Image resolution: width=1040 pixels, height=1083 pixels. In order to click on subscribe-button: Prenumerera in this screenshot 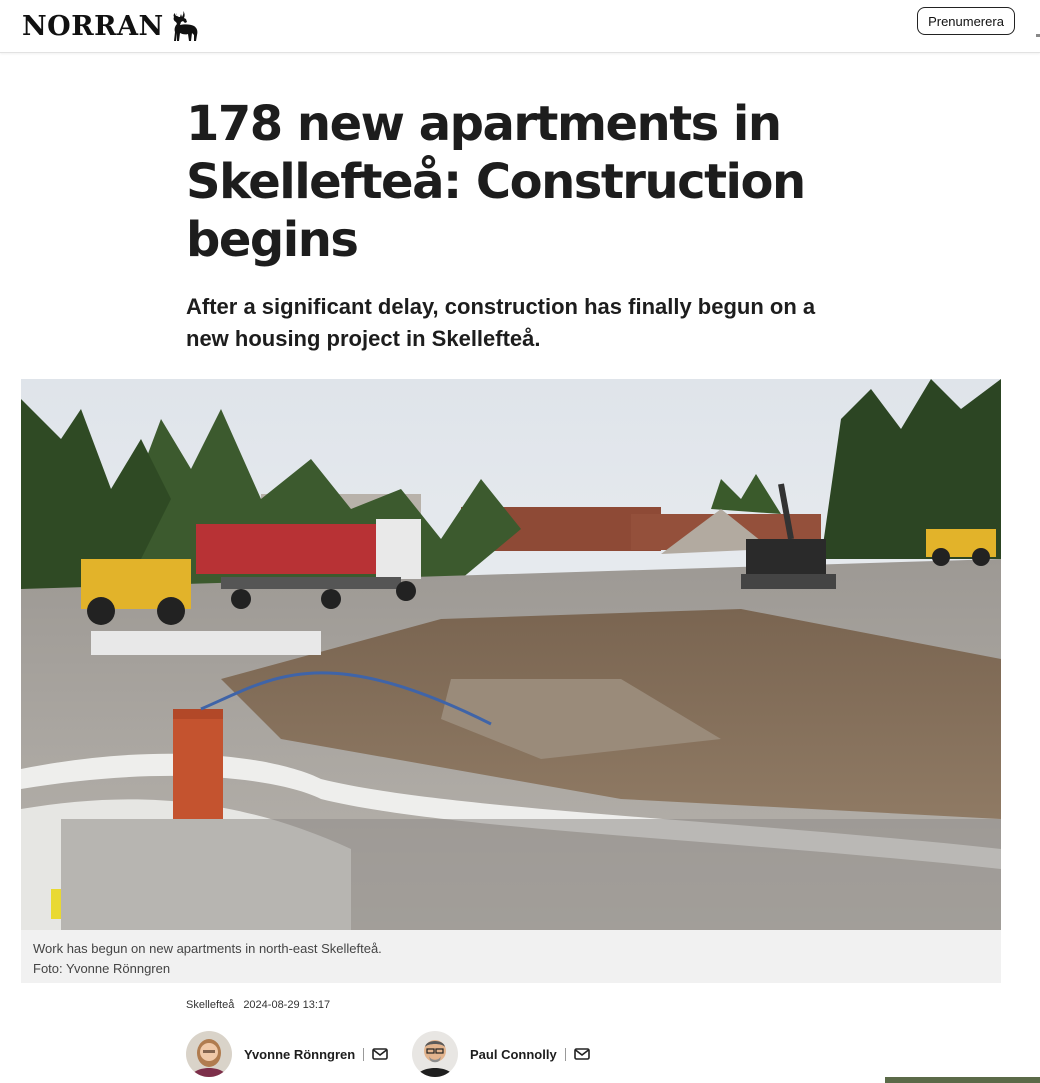, I will do `click(966, 21)`.